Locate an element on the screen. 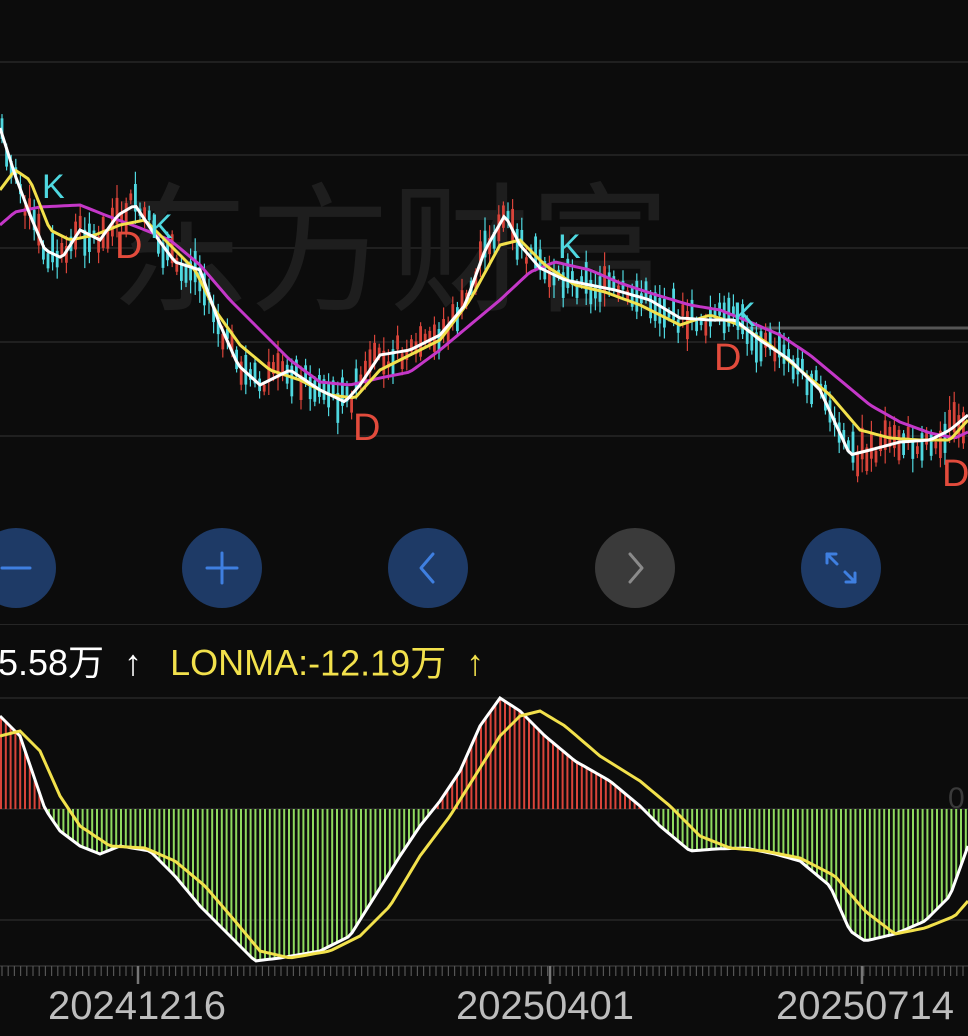 The width and height of the screenshot is (968, 1036). d-marker: D is located at coordinates (955, 474).